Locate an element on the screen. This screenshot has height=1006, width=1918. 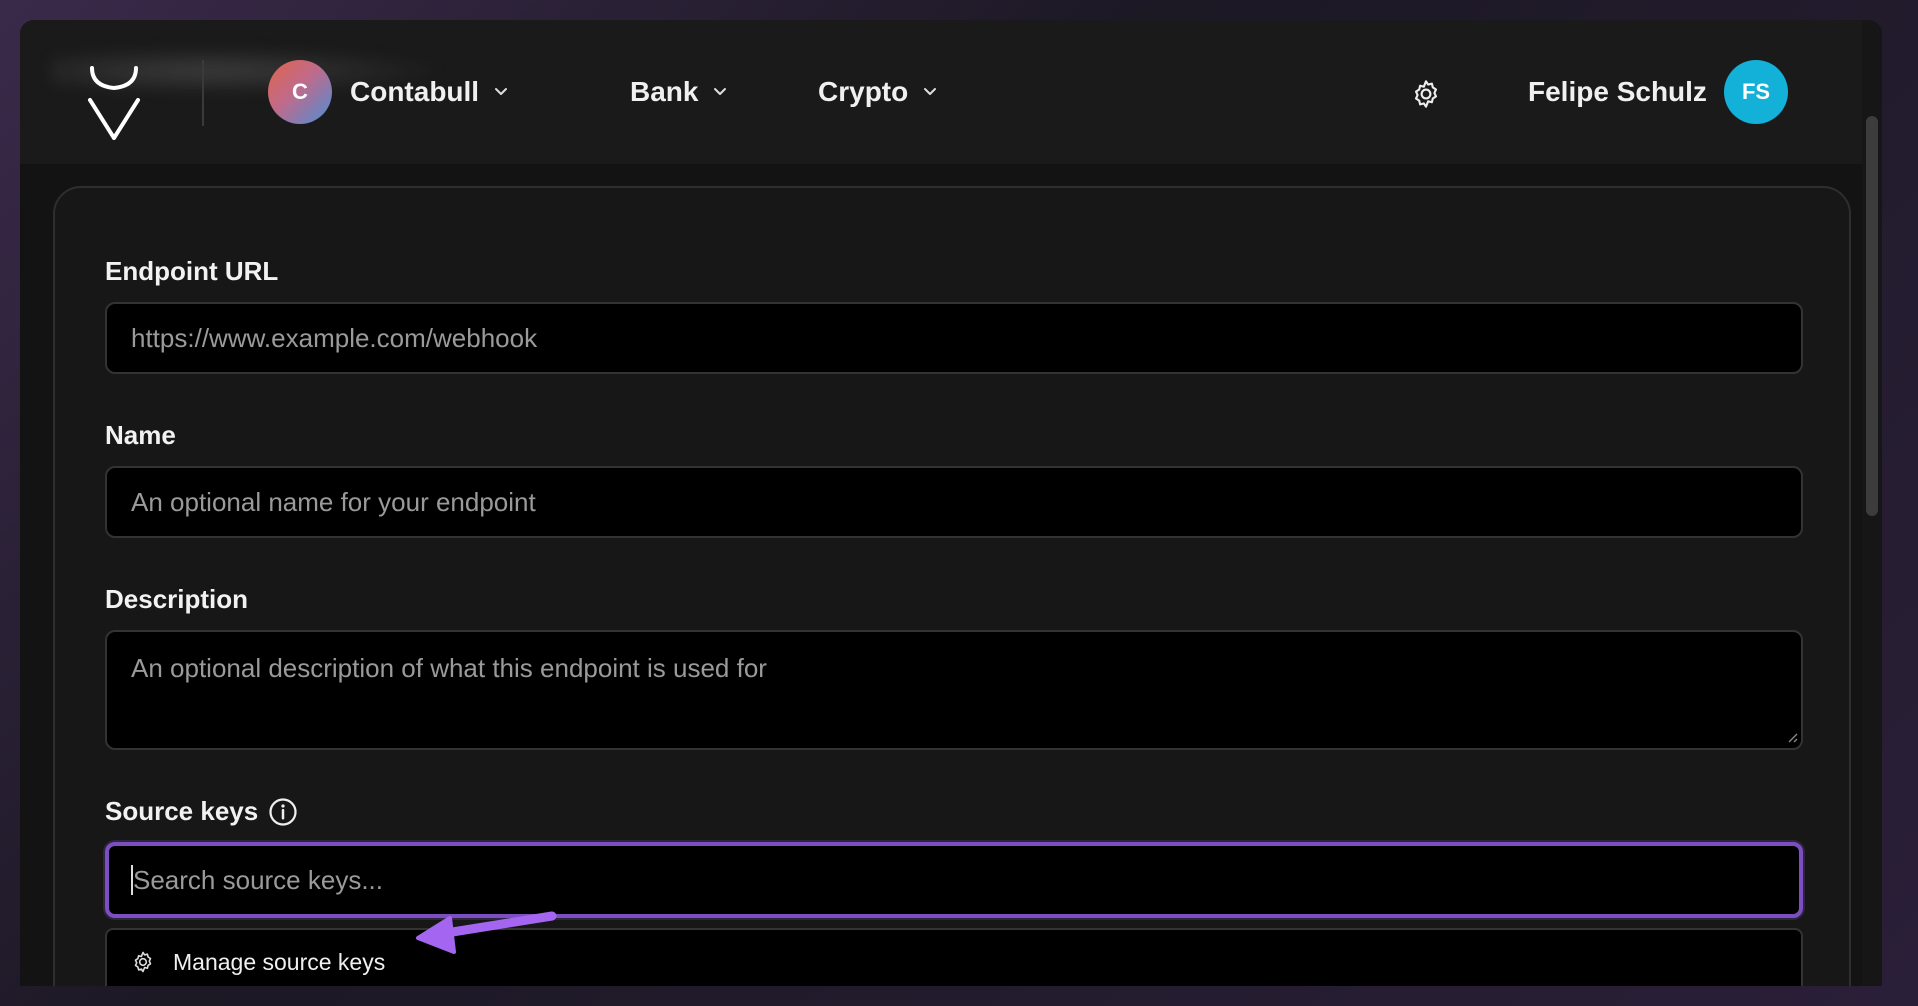
settings-gear-icon is located at coordinates (1426, 94).